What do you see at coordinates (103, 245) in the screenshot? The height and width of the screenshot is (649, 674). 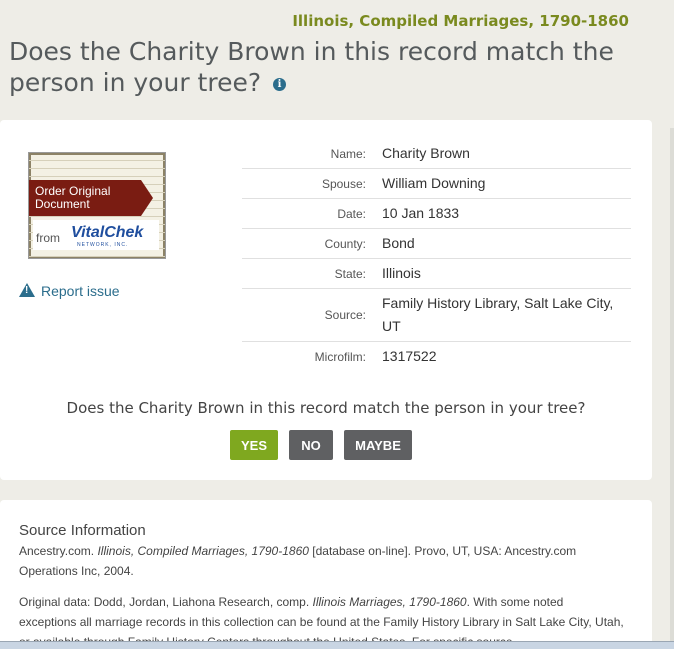 I see `brand-subtitle: NETWORK, INC.` at bounding box center [103, 245].